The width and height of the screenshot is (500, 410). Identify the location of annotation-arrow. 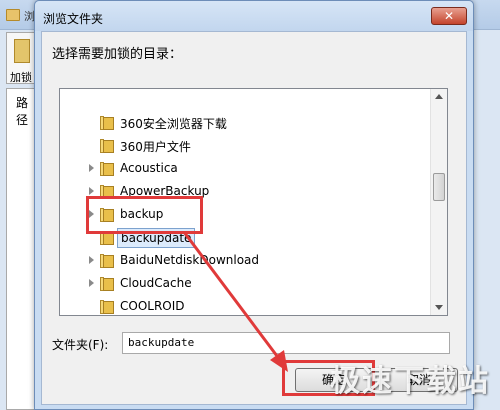
(235, 301).